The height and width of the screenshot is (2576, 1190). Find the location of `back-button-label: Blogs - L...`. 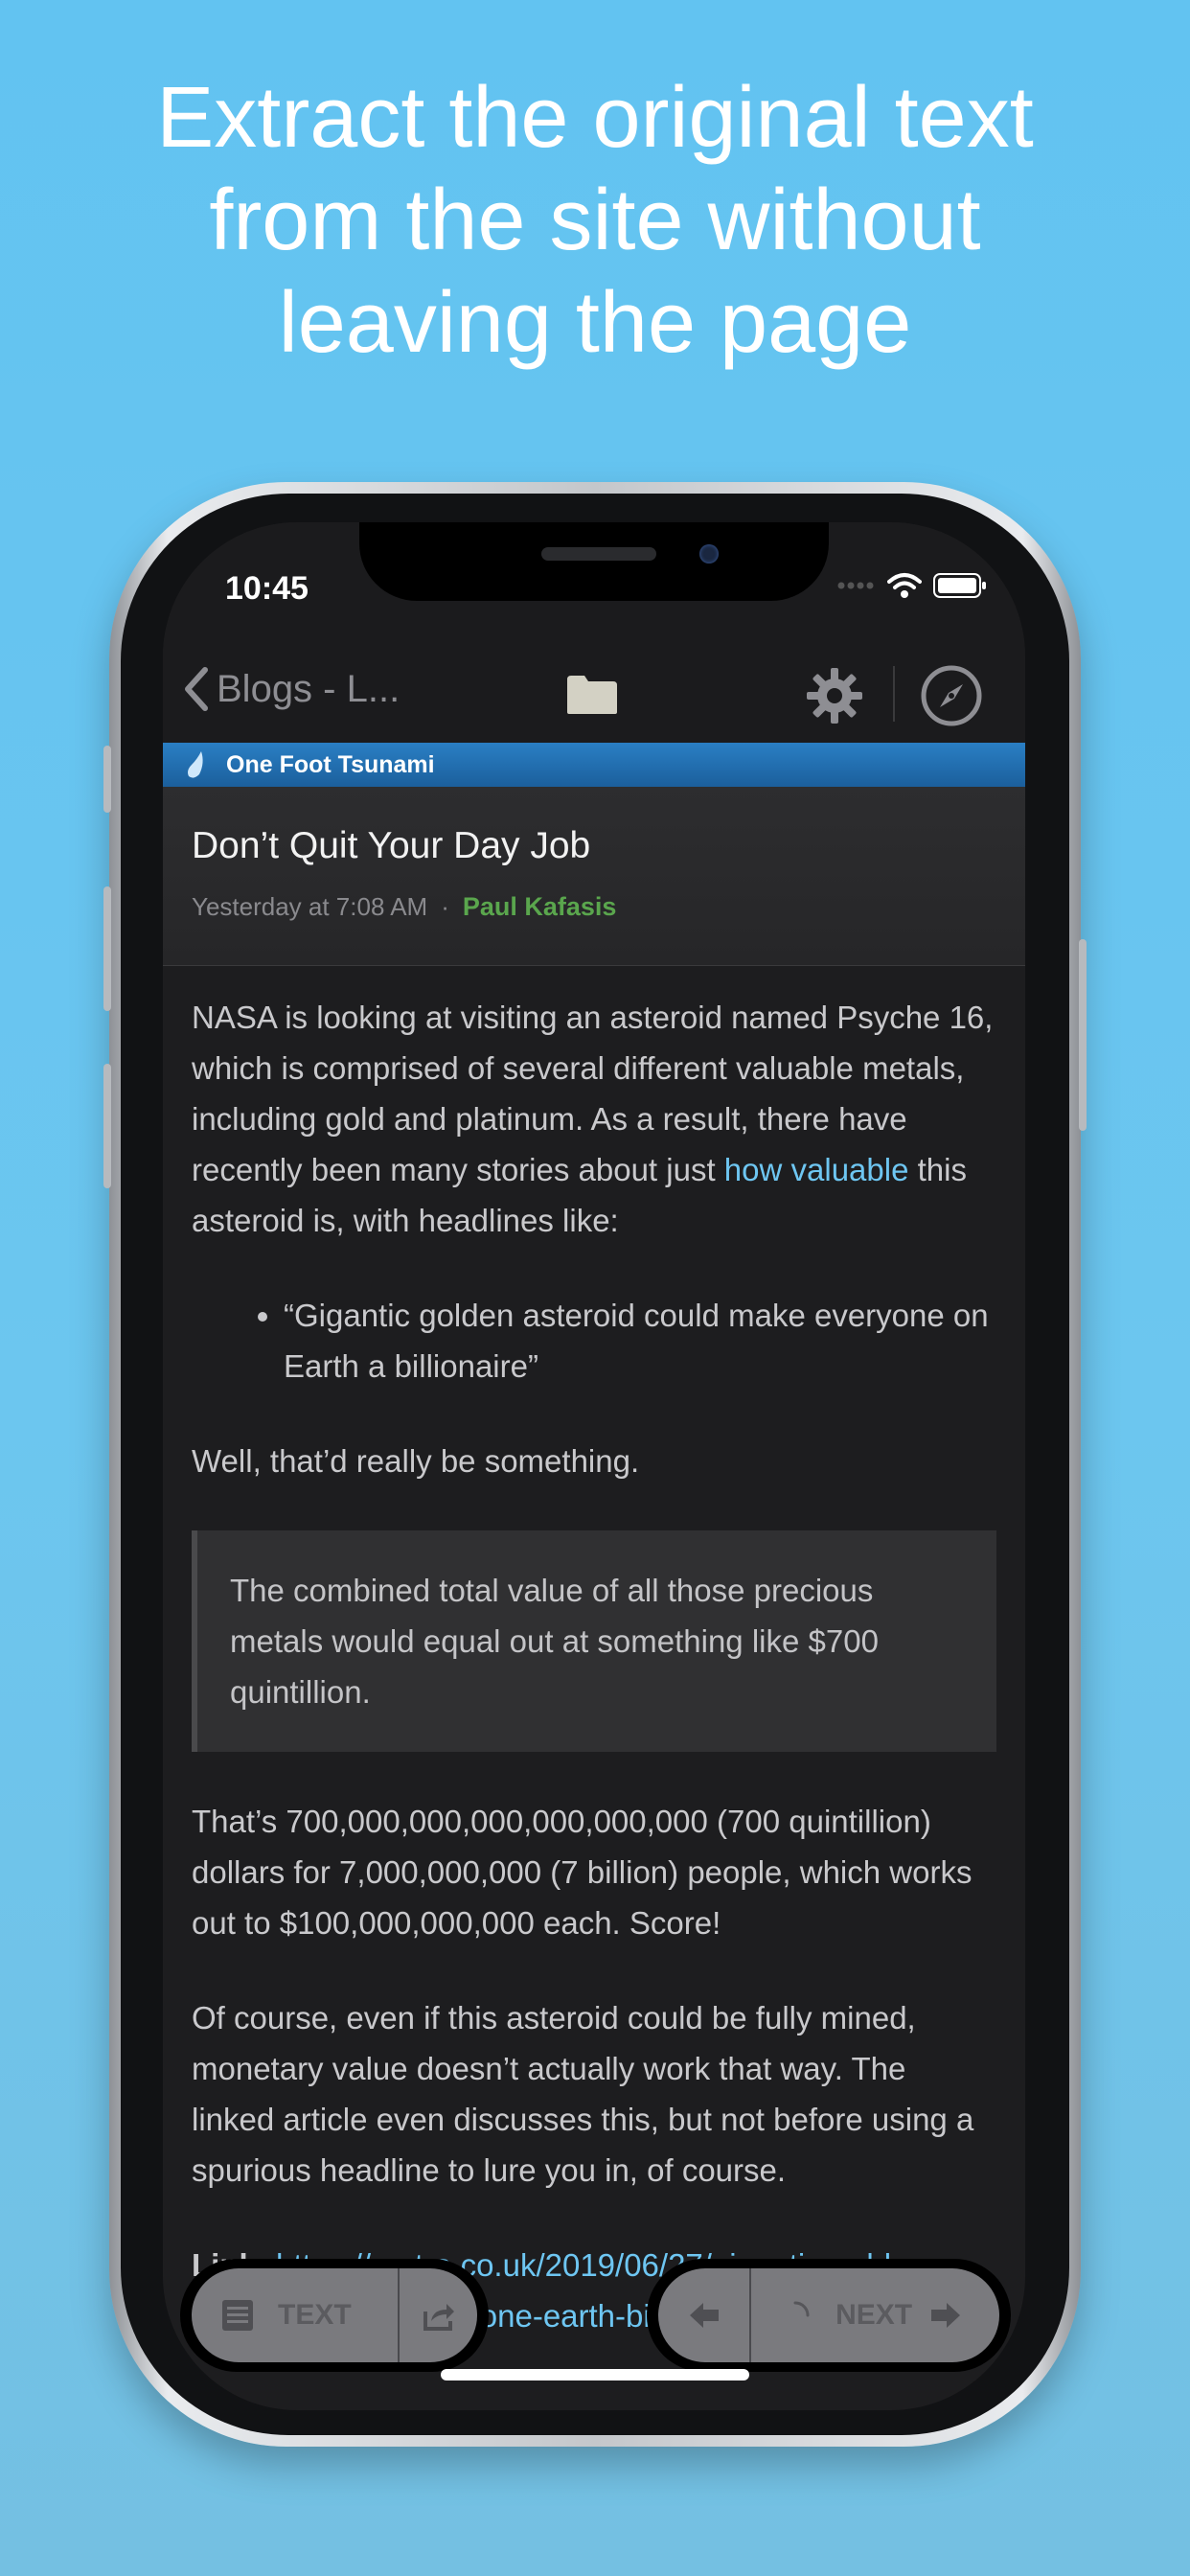

back-button-label: Blogs - L... is located at coordinates (309, 688).